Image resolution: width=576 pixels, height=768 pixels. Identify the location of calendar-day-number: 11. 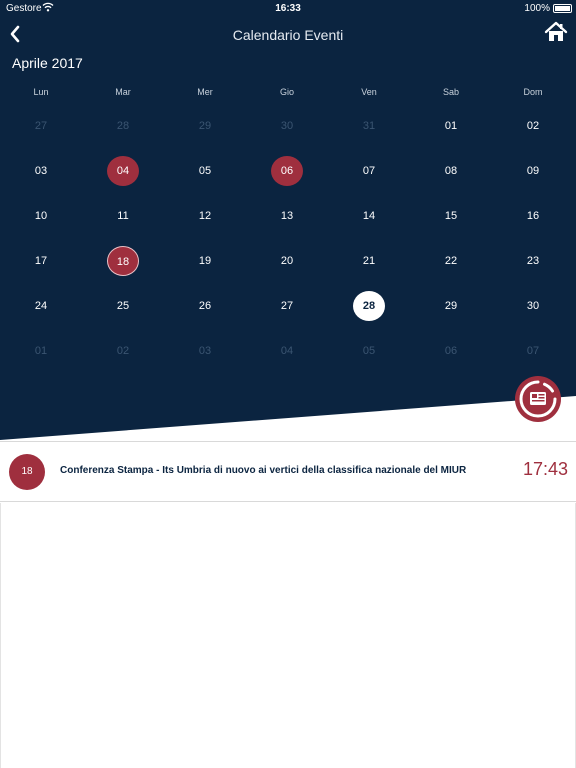
(123, 216).